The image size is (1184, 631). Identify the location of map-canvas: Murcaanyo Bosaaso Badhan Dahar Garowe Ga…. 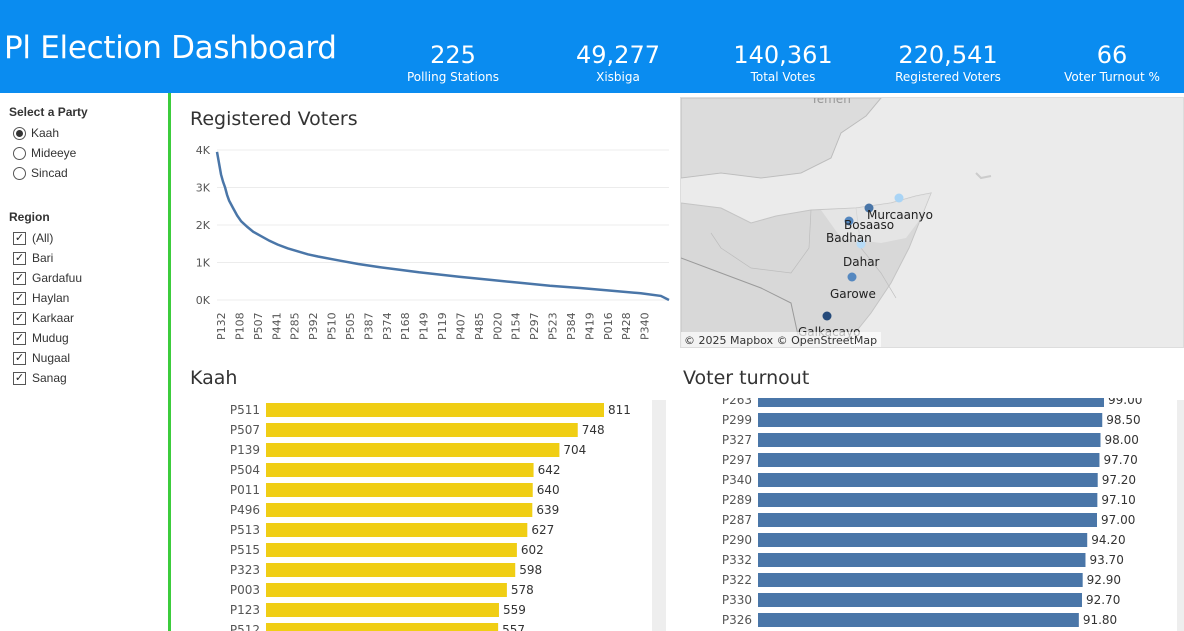
(836, 222).